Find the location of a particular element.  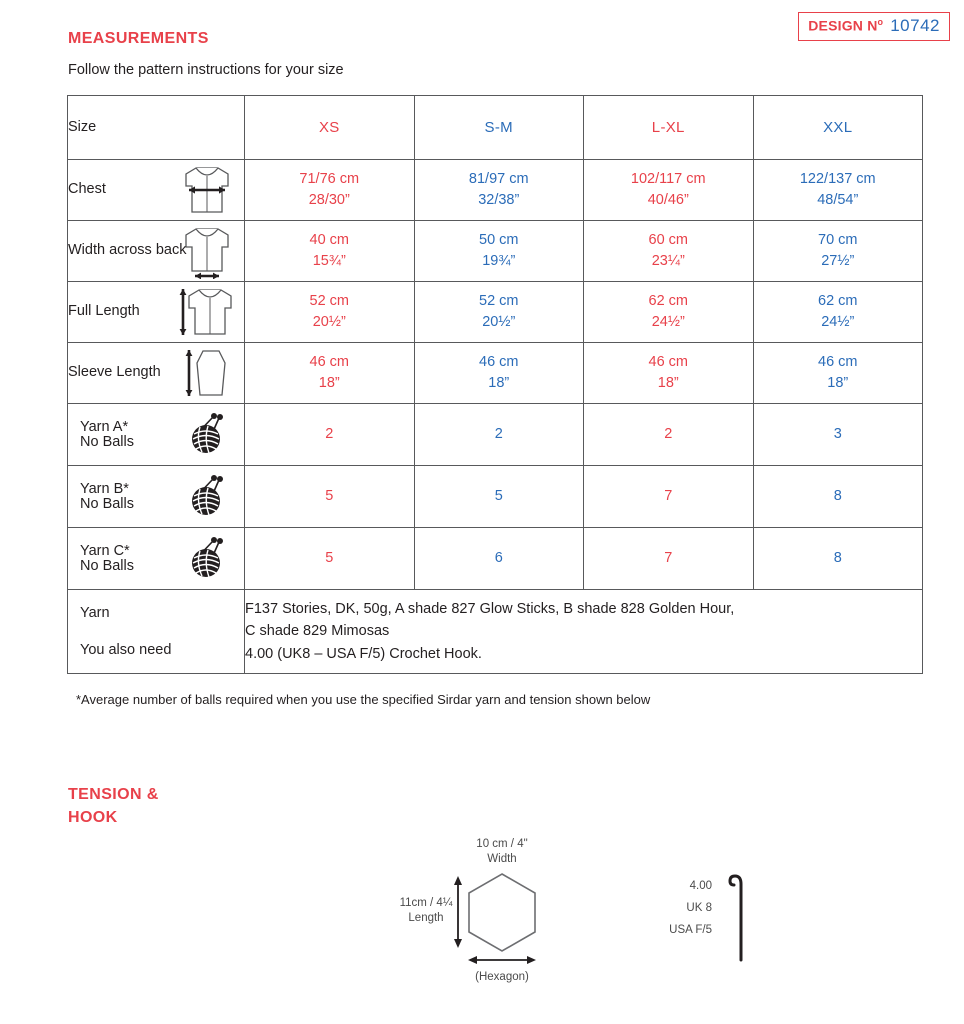

hook-size-usa-label: USA F/5 is located at coordinates (690, 930).